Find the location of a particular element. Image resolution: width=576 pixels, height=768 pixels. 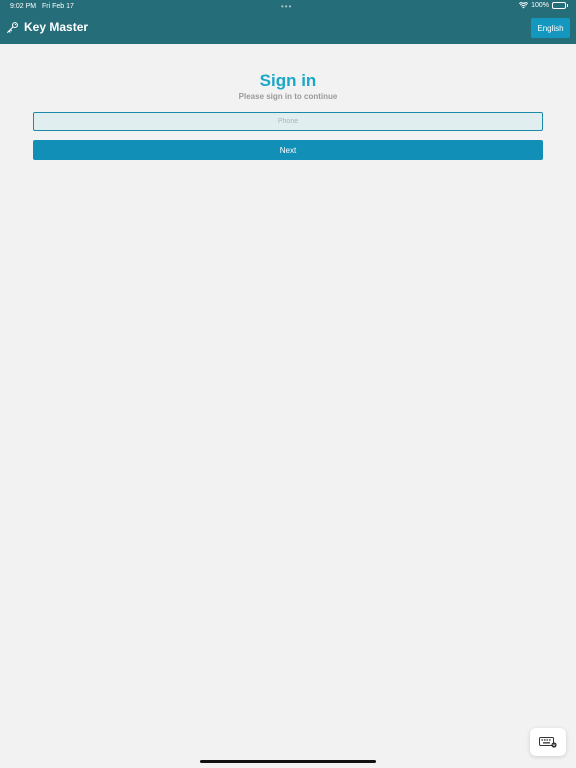

phone-input is located at coordinates (288, 121).